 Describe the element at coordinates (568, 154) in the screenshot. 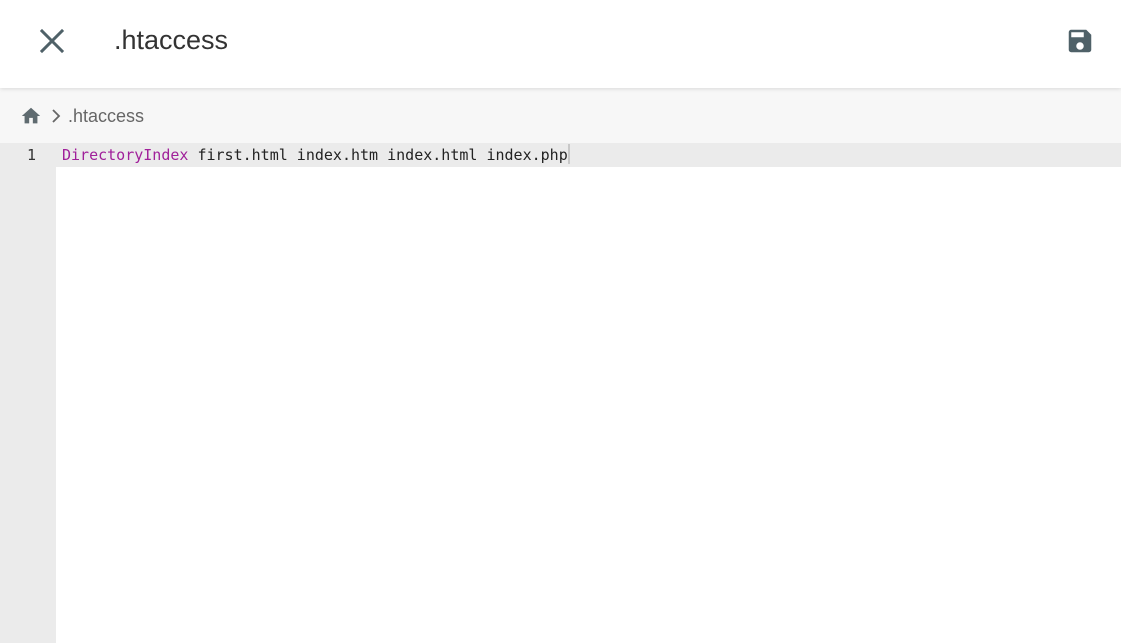

I see `text-cursor` at that location.